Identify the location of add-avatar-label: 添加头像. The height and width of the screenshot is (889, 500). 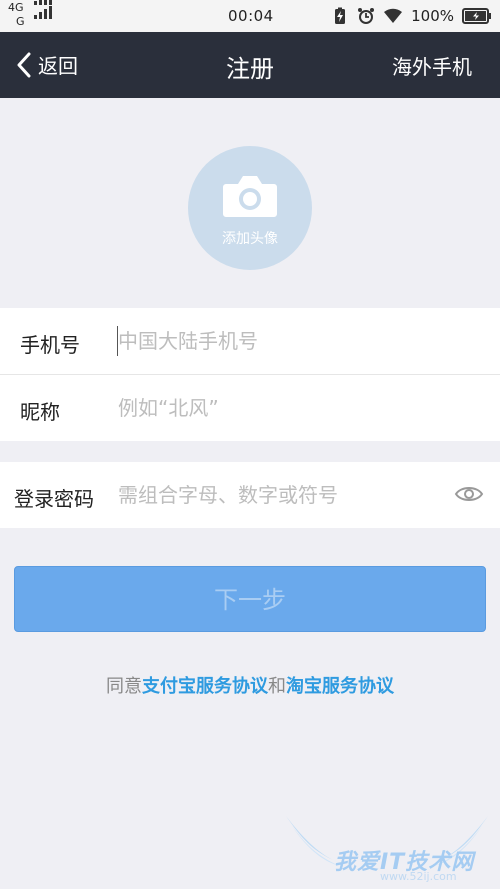
(250, 239).